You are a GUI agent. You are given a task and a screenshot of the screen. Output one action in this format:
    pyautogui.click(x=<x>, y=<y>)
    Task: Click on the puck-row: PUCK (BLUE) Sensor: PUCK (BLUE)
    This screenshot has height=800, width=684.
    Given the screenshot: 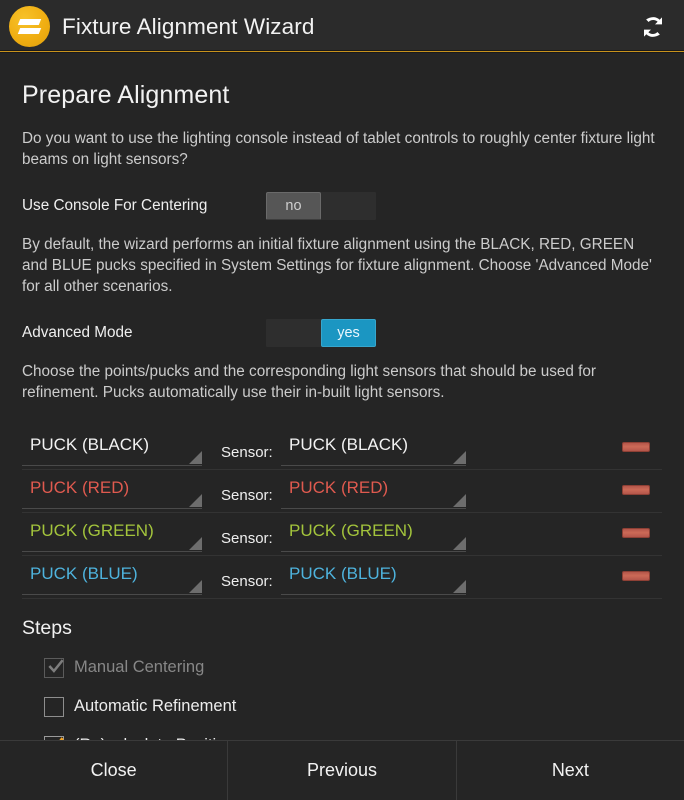 What is the action you would take?
    pyautogui.click(x=342, y=577)
    